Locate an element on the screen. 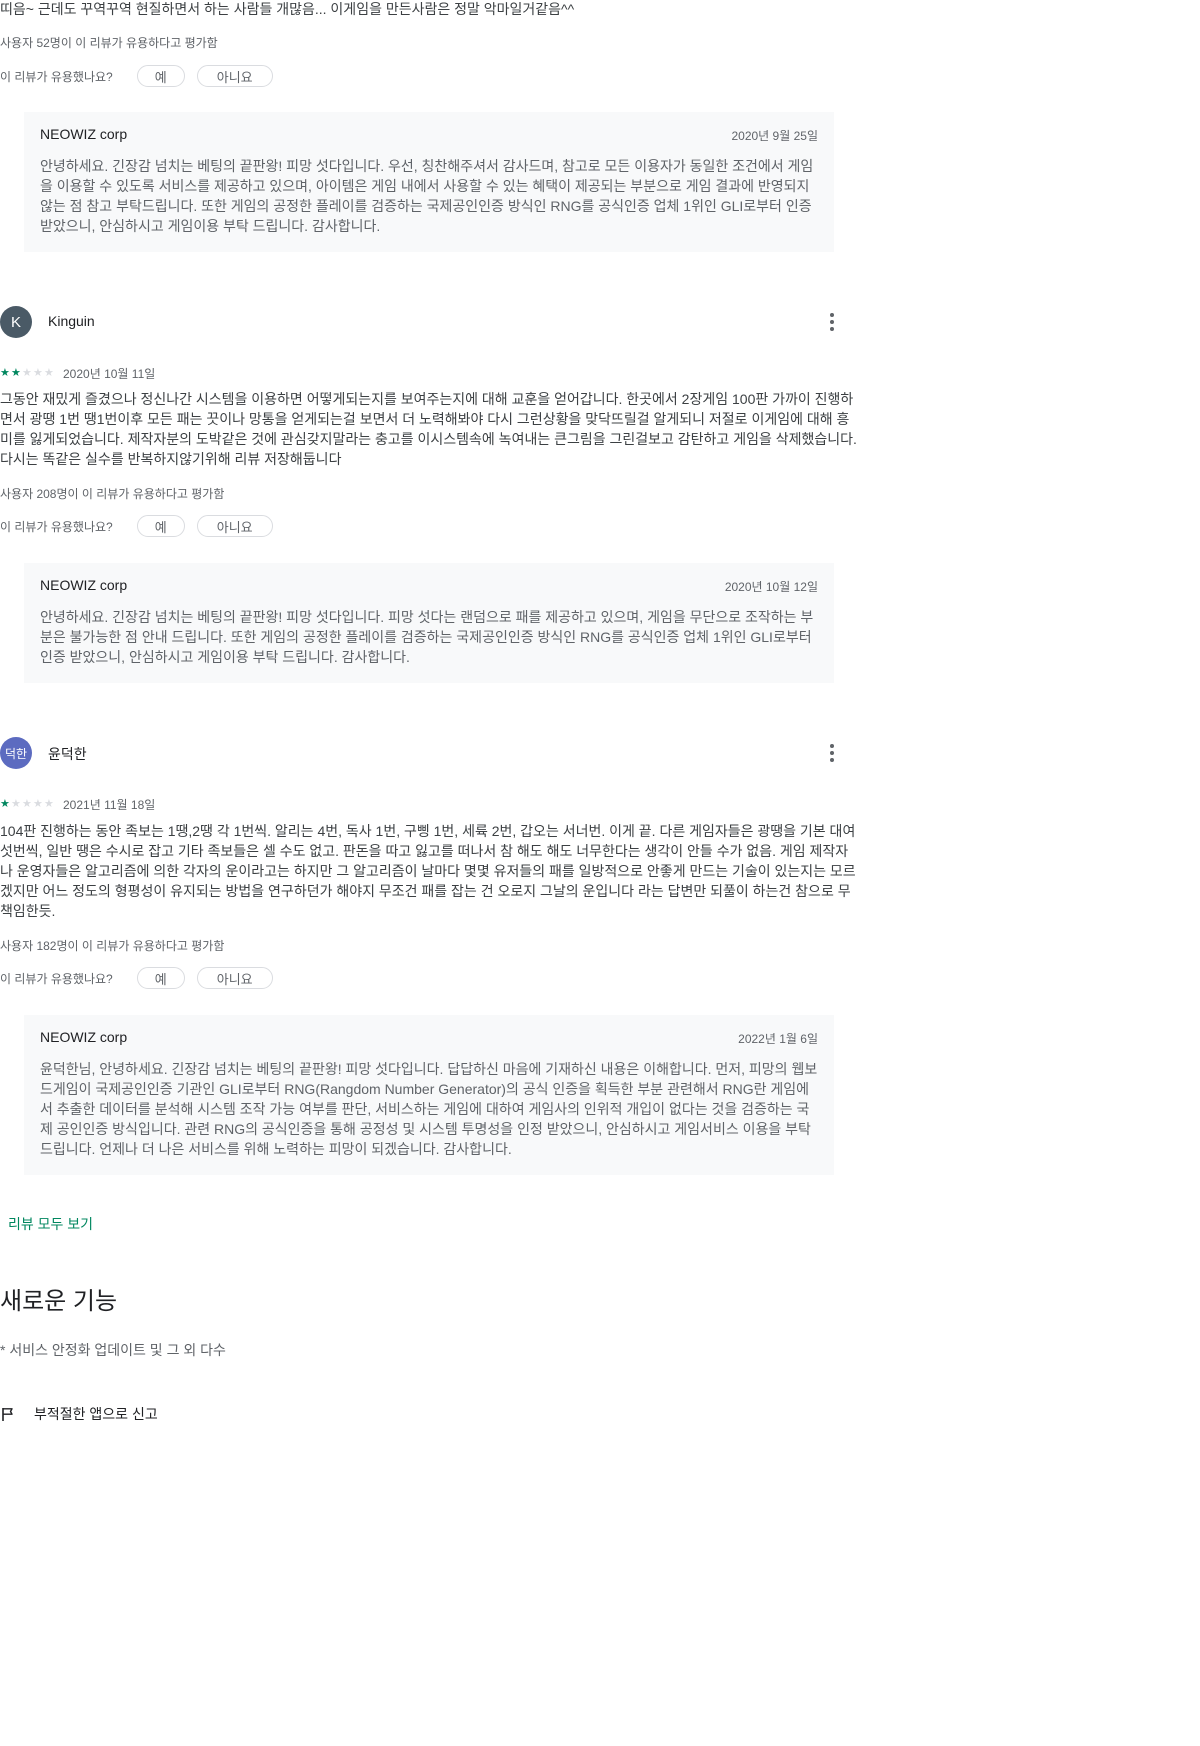  rating-row: ★ ★ ★ ★ ★ 2021년 11월 18일 is located at coordinates (77, 804).